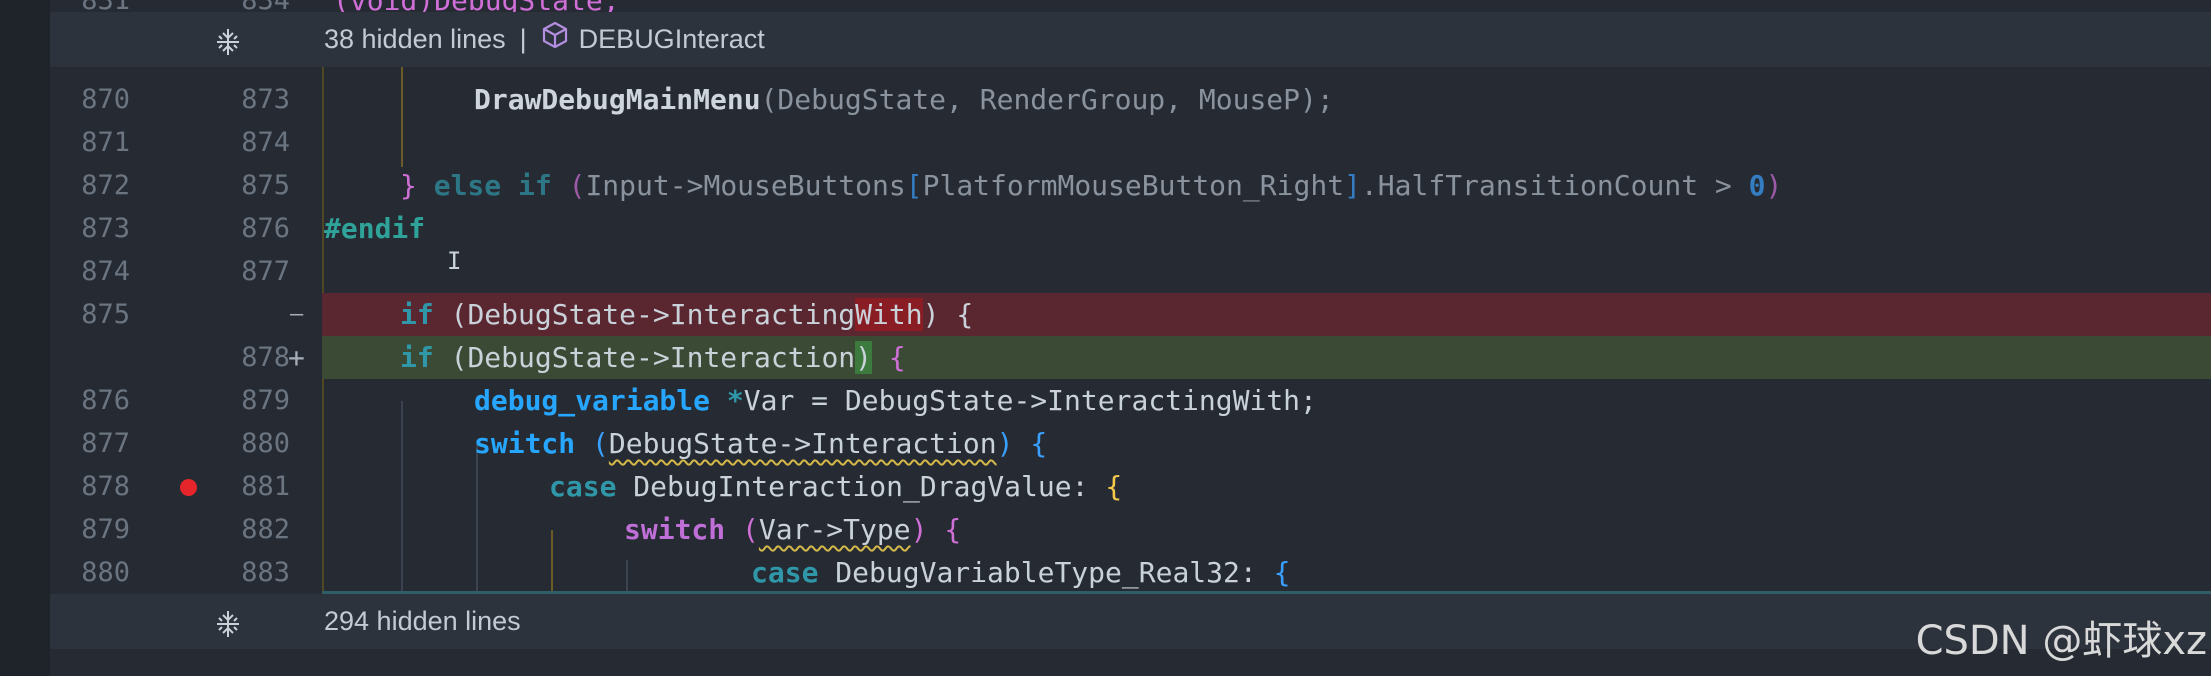 Image resolution: width=2211 pixels, height=676 pixels. I want to click on code-token: ], so click(1352, 185).